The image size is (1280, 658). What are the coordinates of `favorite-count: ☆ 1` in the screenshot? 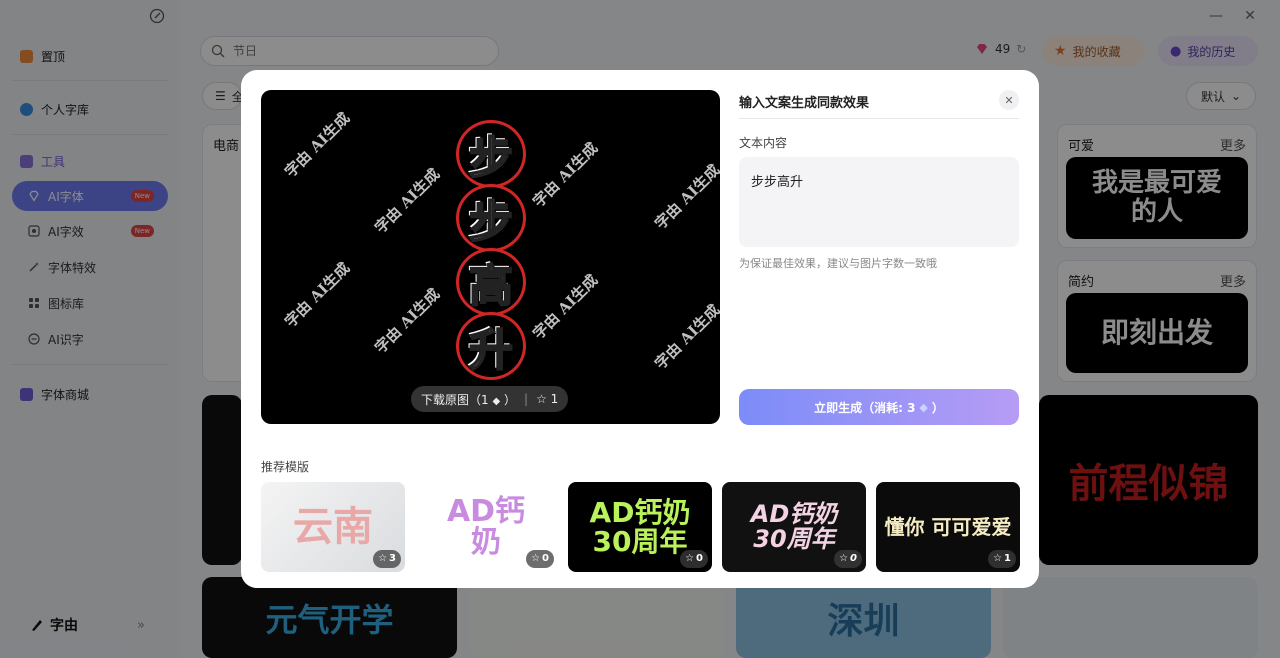 It's located at (1002, 559).